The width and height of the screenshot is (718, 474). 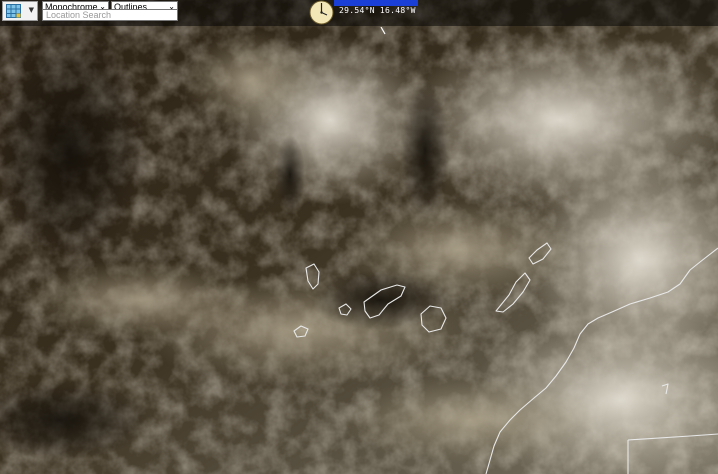 I want to click on chevron-down-icon: ▼, so click(x=31, y=10).